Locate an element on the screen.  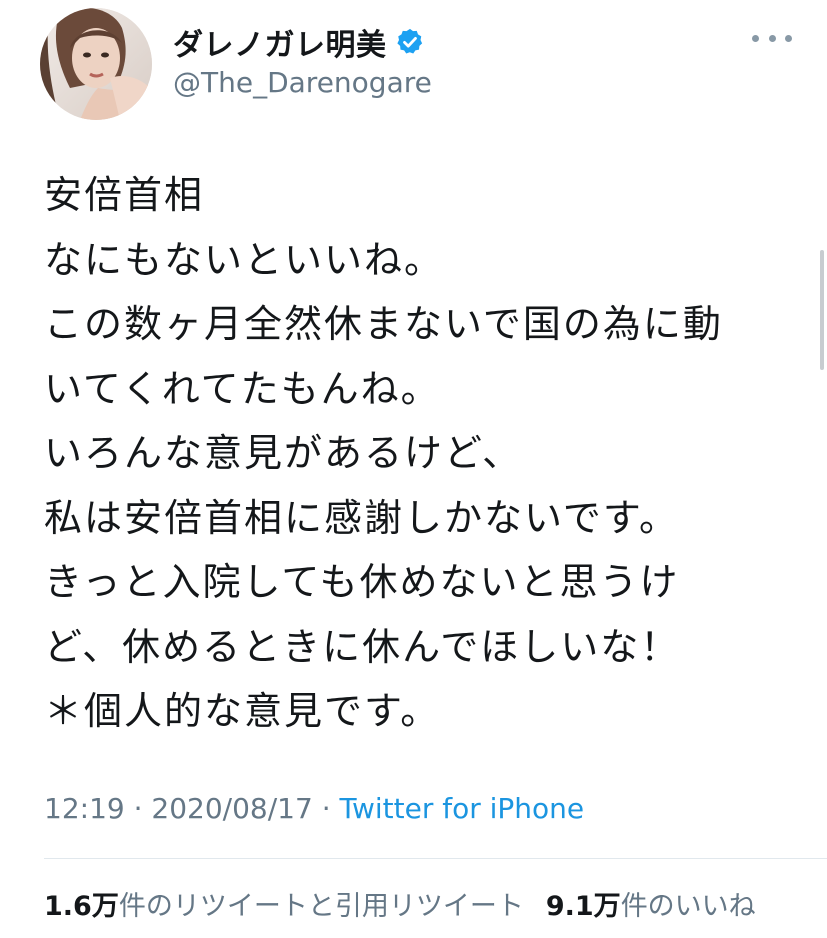
tweet-line: きっと入院しても休めないと思うけ is located at coordinates (362, 582).